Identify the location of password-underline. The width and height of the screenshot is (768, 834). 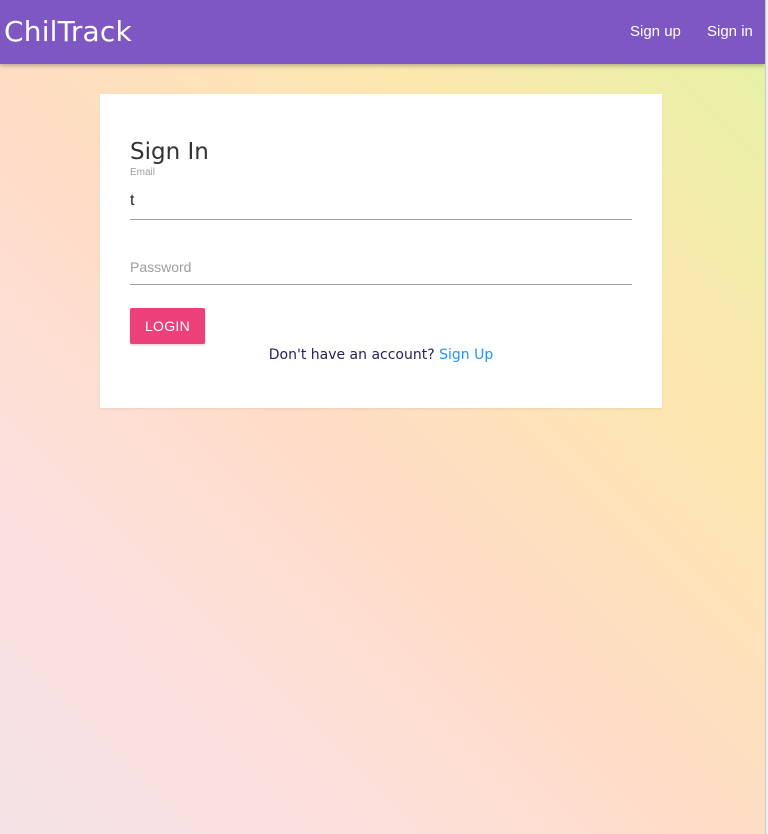
(381, 284).